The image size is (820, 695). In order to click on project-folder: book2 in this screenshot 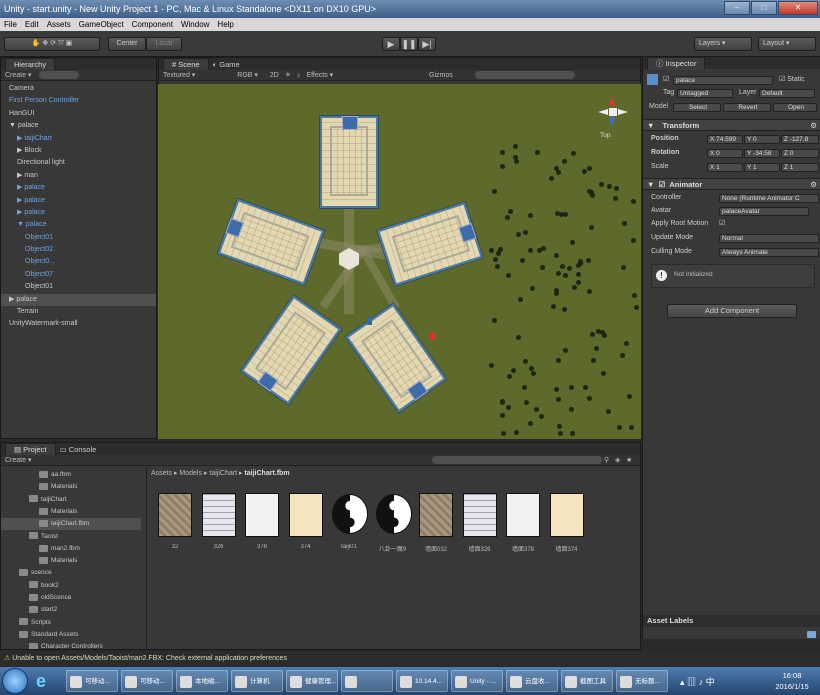, I will do `click(71, 586)`.